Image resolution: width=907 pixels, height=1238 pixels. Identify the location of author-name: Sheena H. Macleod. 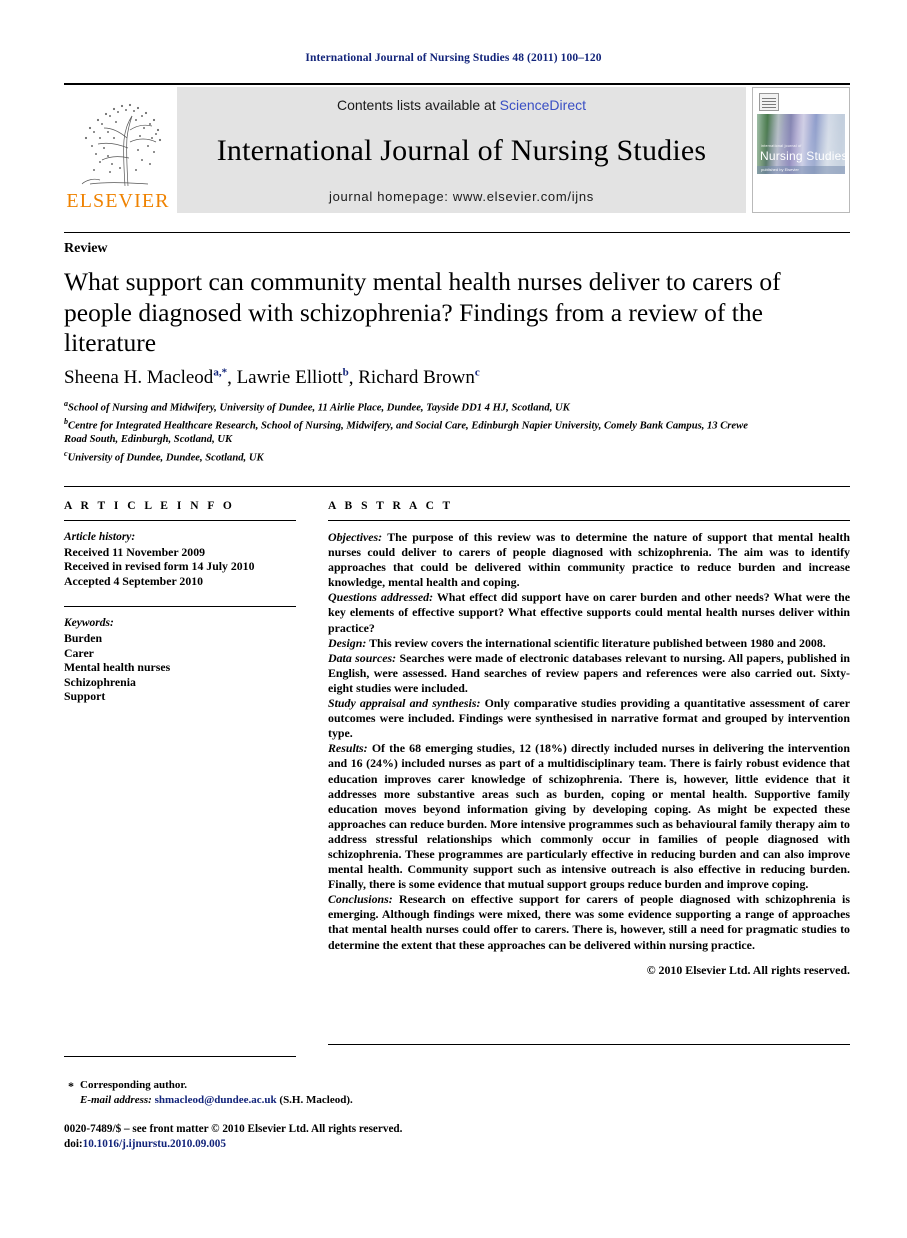
(139, 378).